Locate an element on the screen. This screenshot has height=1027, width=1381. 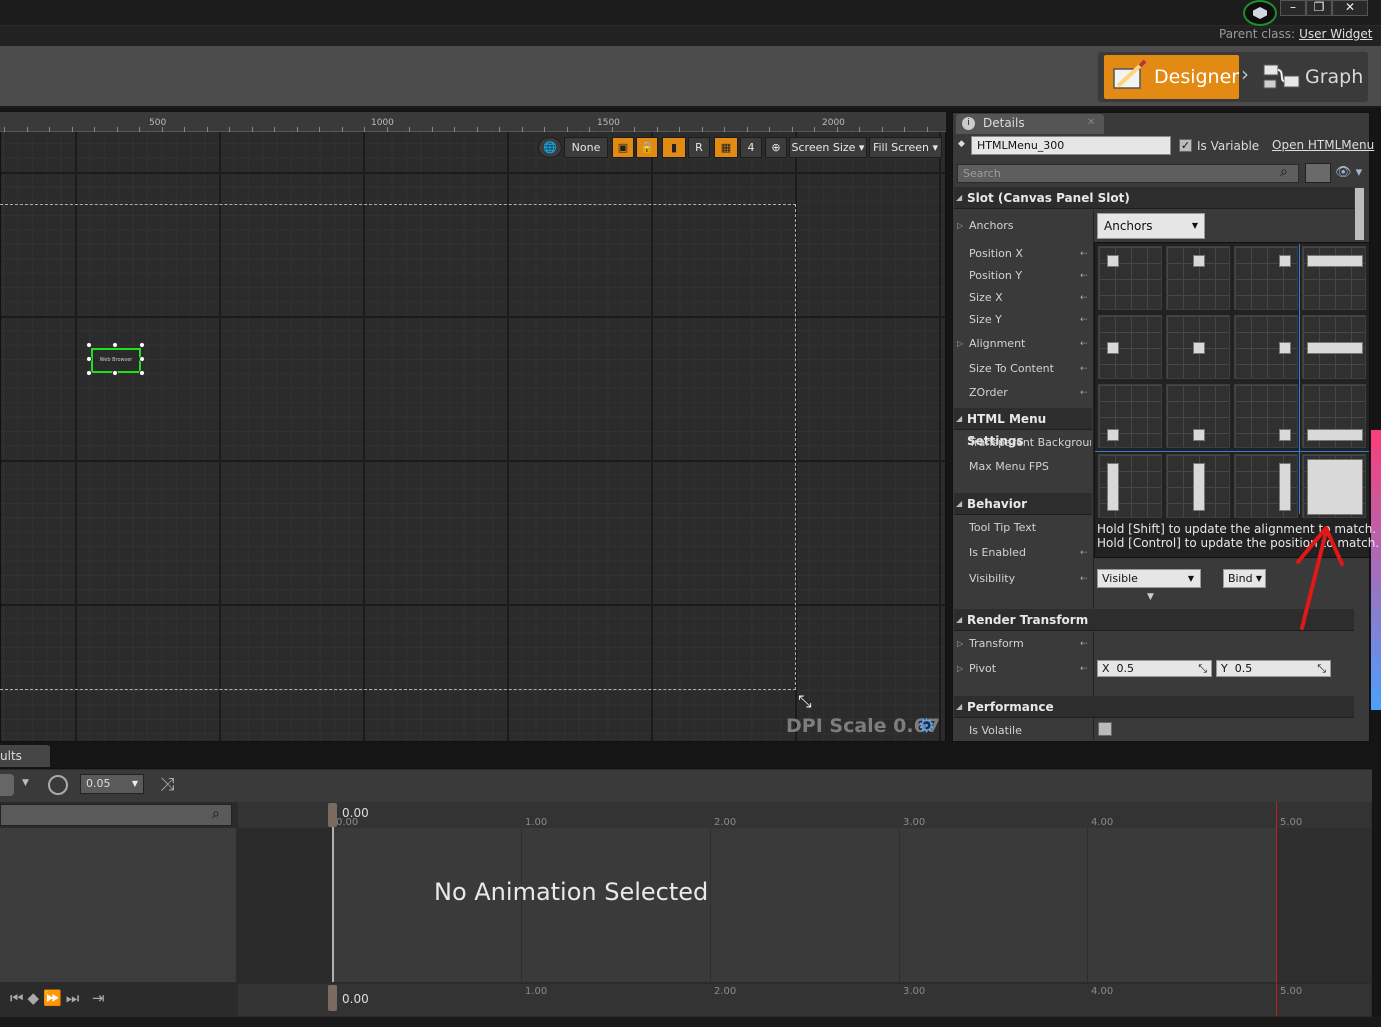
add-animation-button is located at coordinates (7, 785).